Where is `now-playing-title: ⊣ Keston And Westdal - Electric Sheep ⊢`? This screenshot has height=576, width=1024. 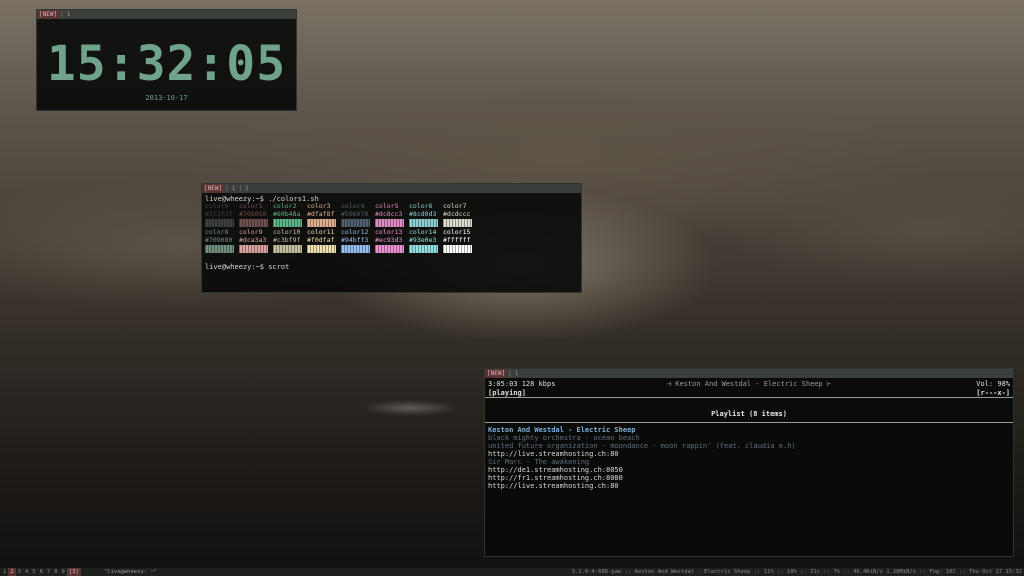
now-playing-title: ⊣ Keston And Westdal - Electric Sheep ⊢ is located at coordinates (749, 384).